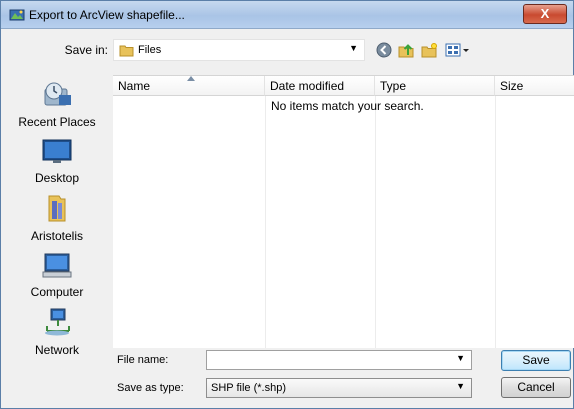 The width and height of the screenshot is (574, 409). I want to click on place-computer: Computer, so click(57, 275).